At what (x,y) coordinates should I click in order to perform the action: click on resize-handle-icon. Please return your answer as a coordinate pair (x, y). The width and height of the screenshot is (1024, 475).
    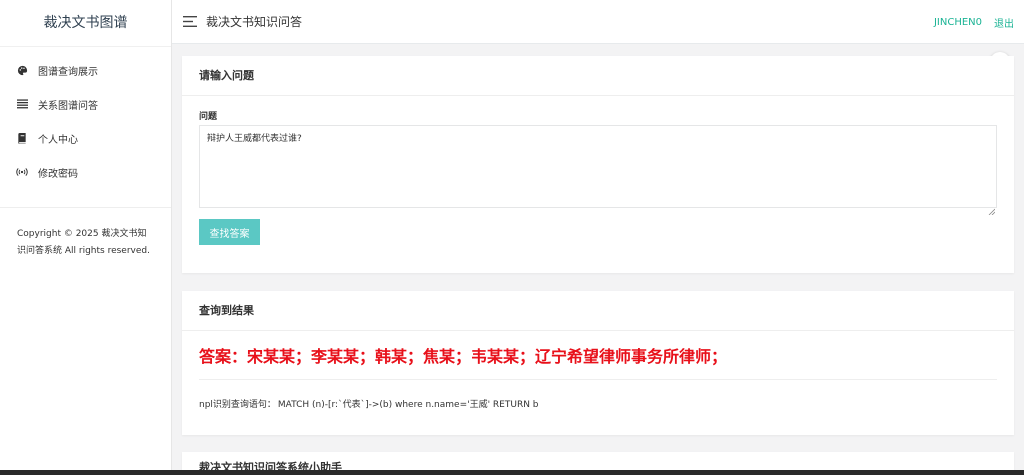
    Looking at the image, I should click on (992, 208).